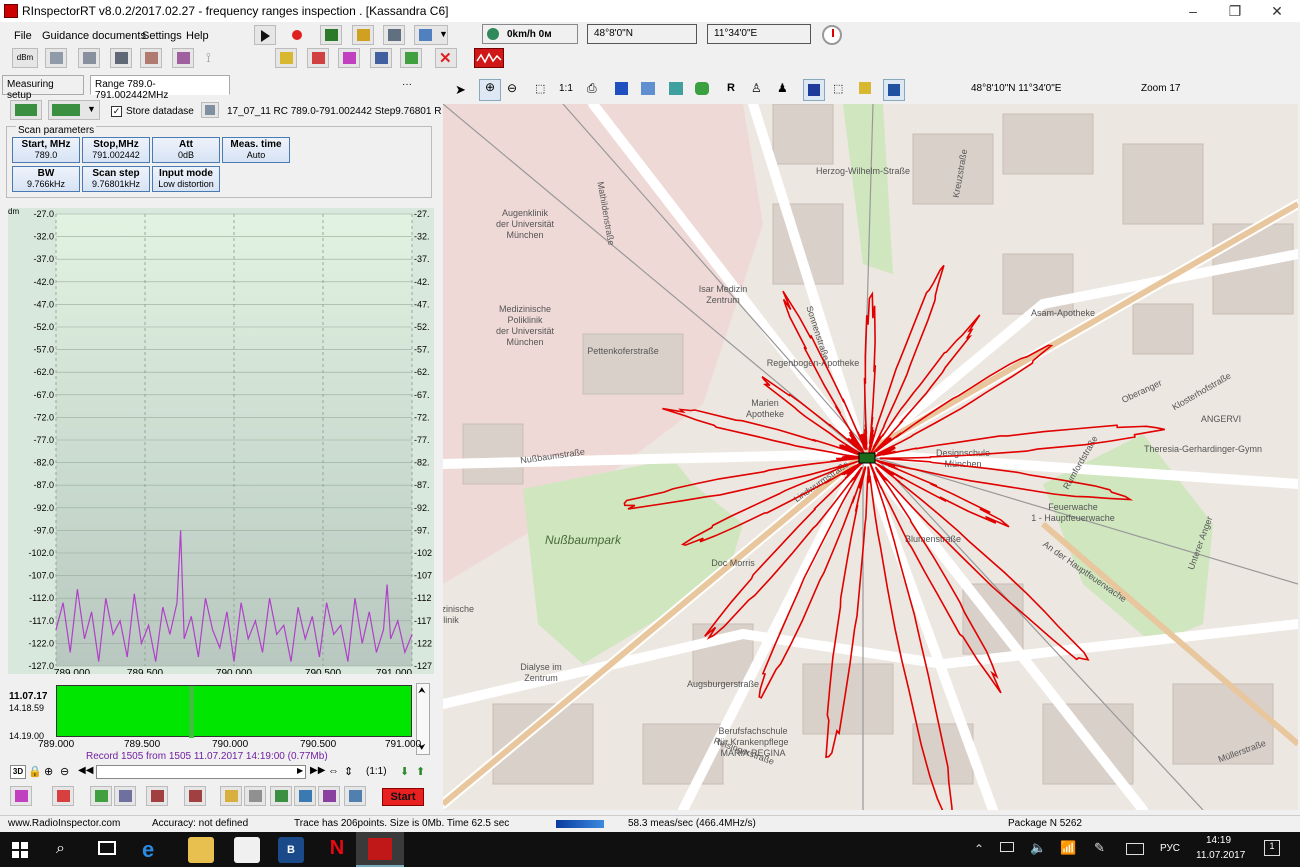  What do you see at coordinates (160, 88) in the screenshot?
I see `tab-range: Range 789.0-791.002442MHz` at bounding box center [160, 88].